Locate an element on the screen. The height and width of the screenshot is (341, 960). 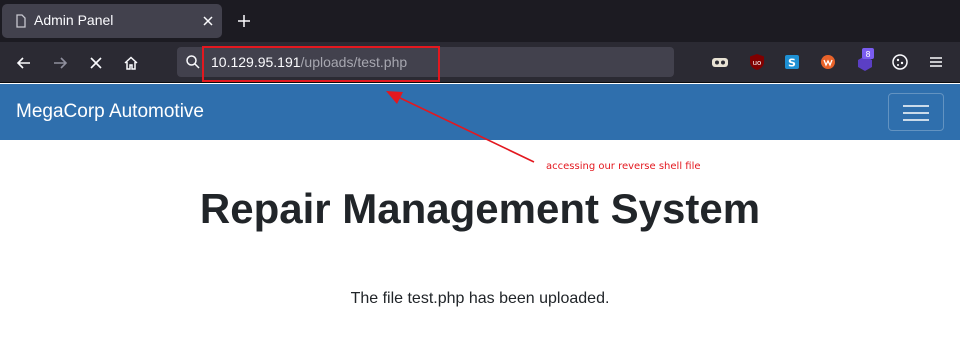
url-highlight-box is located at coordinates (321, 64).